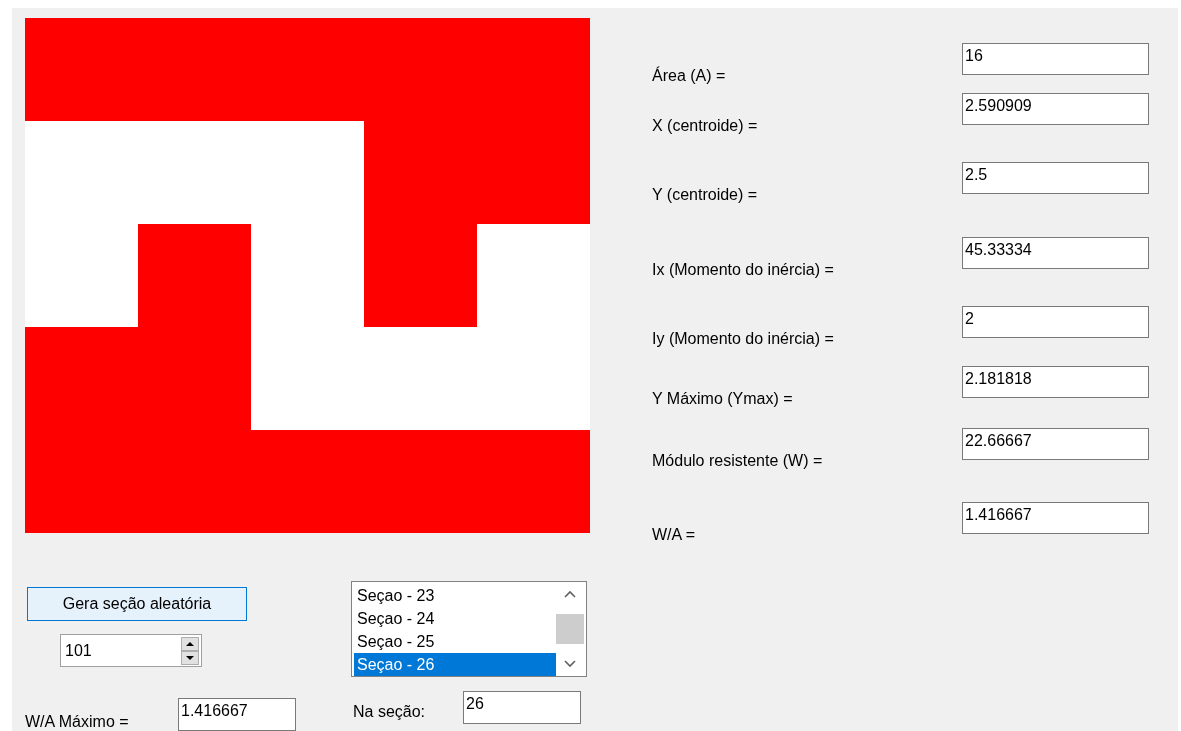  Describe the element at coordinates (1055, 382) in the screenshot. I see `result-field: 2.181818` at that location.